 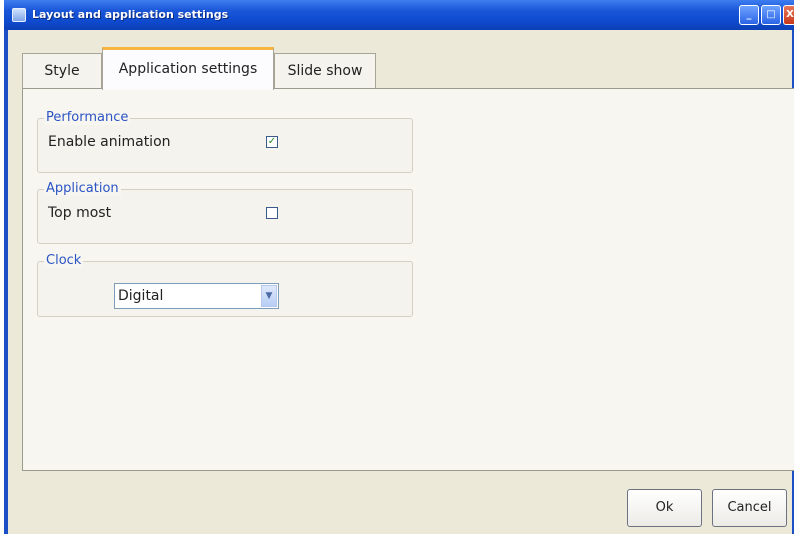 What do you see at coordinates (749, 15) in the screenshot?
I see `minimize-button: _` at bounding box center [749, 15].